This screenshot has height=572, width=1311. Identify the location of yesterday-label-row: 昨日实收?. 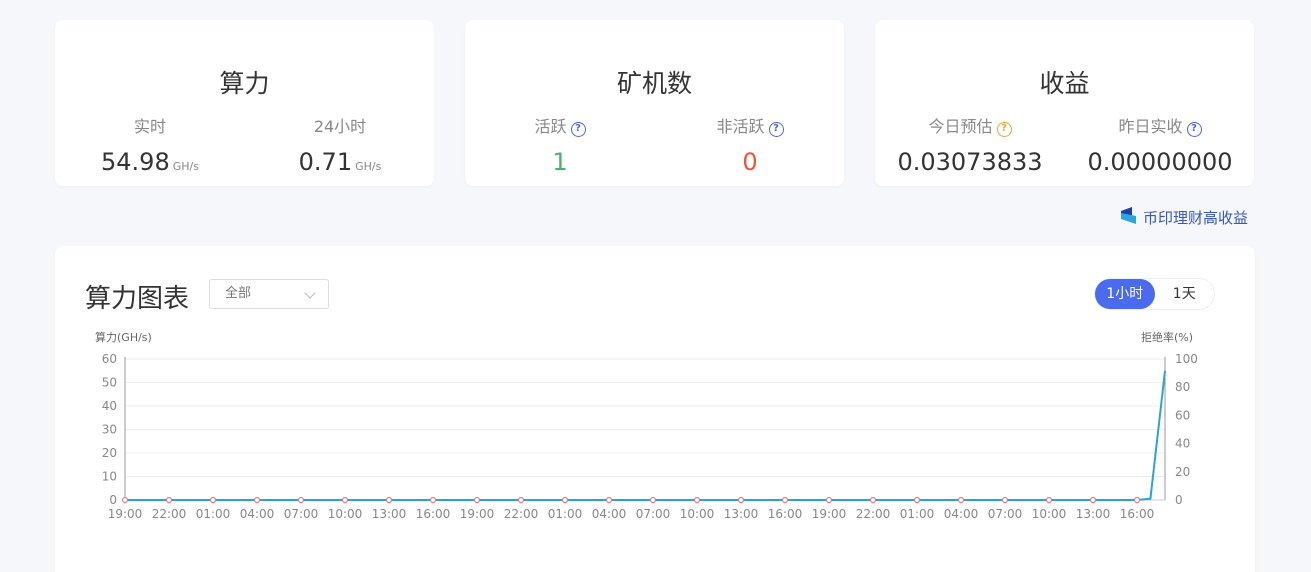
(1160, 127).